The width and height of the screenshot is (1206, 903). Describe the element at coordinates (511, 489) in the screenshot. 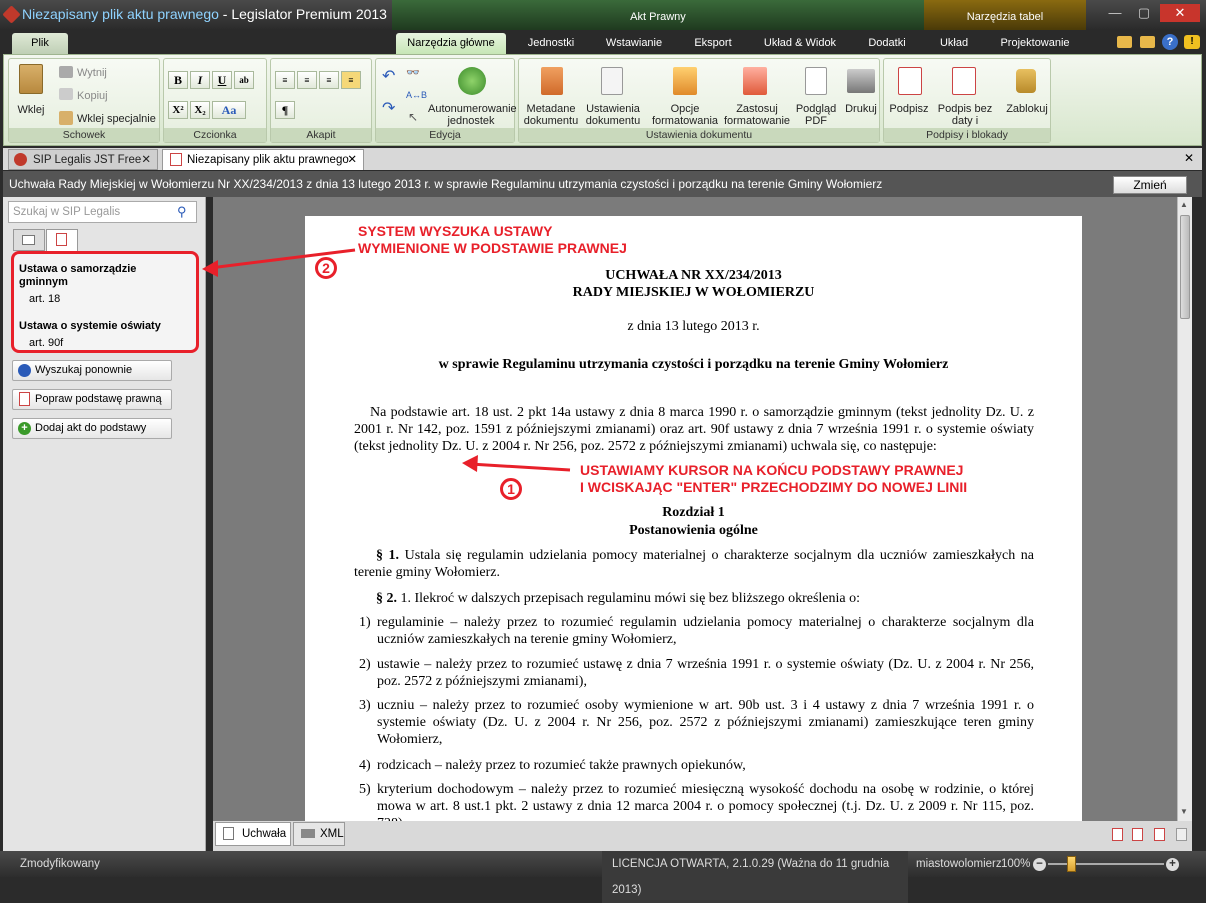

I see `annotation-1-number: 1` at that location.